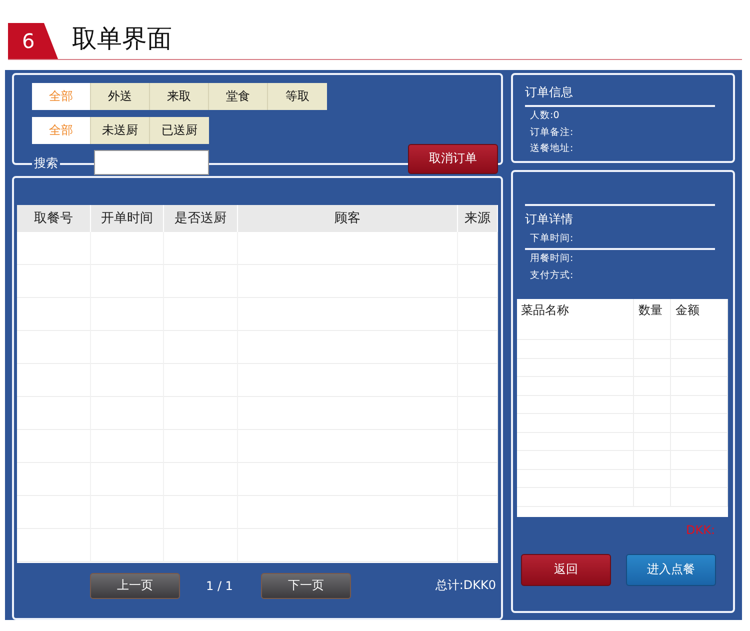 Image resolution: width=750 pixels, height=631 pixels. Describe the element at coordinates (151, 163) in the screenshot. I see `search-field` at that location.